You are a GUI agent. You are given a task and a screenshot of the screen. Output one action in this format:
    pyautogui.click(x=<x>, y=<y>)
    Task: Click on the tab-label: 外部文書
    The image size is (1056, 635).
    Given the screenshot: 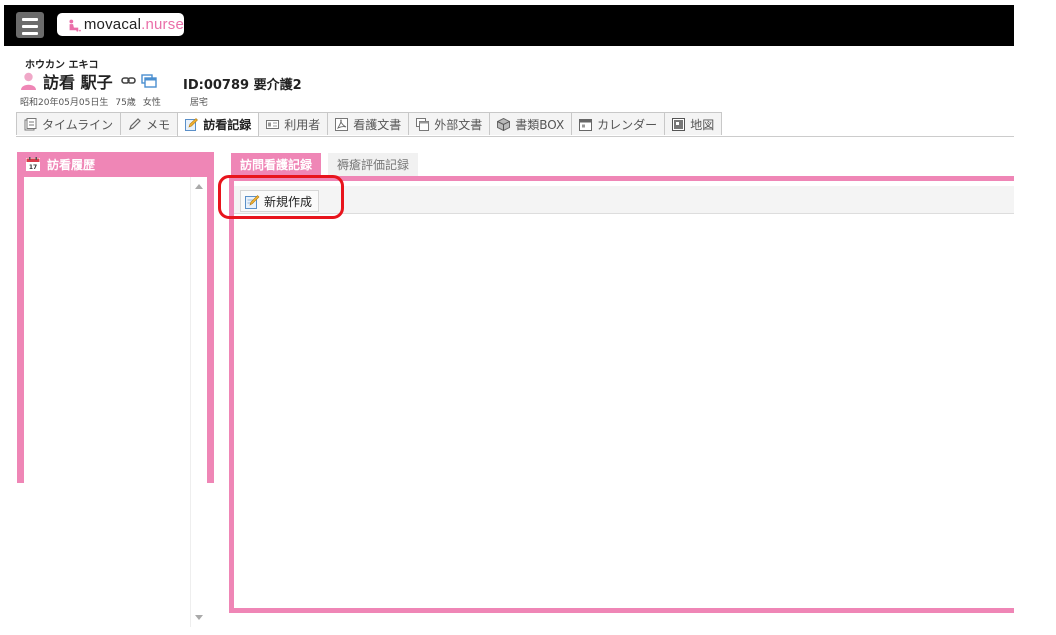 What is the action you would take?
    pyautogui.click(x=458, y=124)
    